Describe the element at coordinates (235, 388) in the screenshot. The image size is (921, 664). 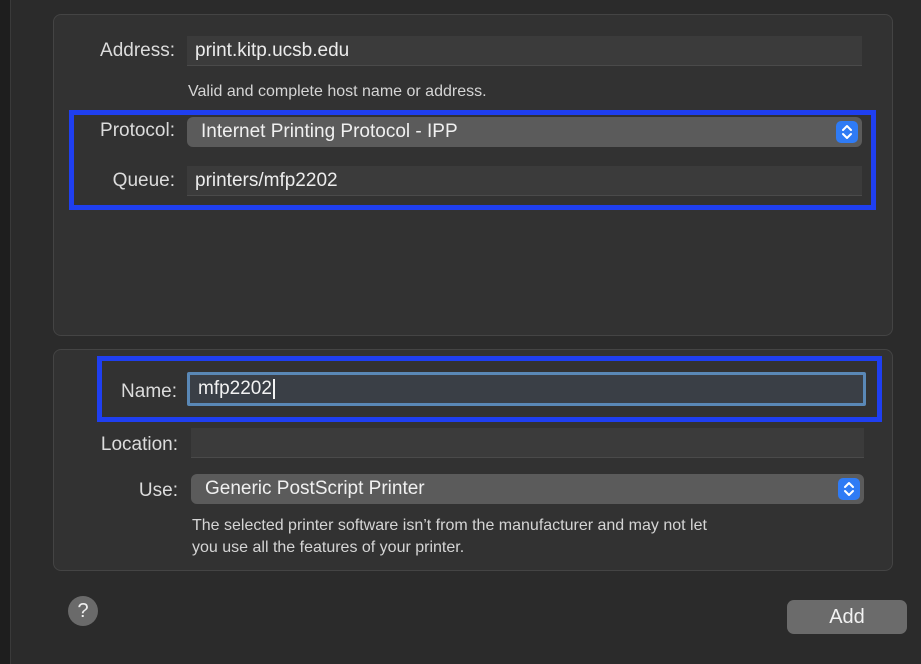
I see `name-value: mfp2202` at that location.